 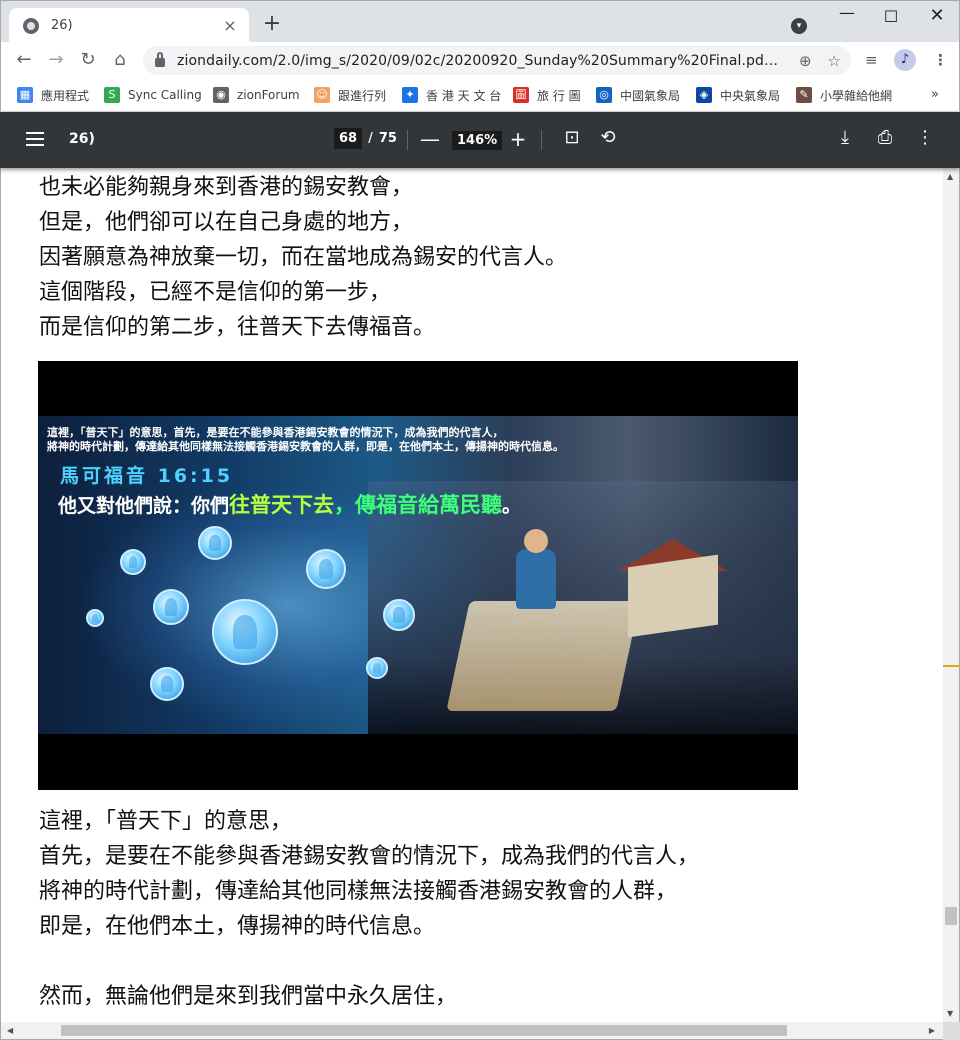 What do you see at coordinates (430, 139) in the screenshot?
I see `zoom-out-button: —` at bounding box center [430, 139].